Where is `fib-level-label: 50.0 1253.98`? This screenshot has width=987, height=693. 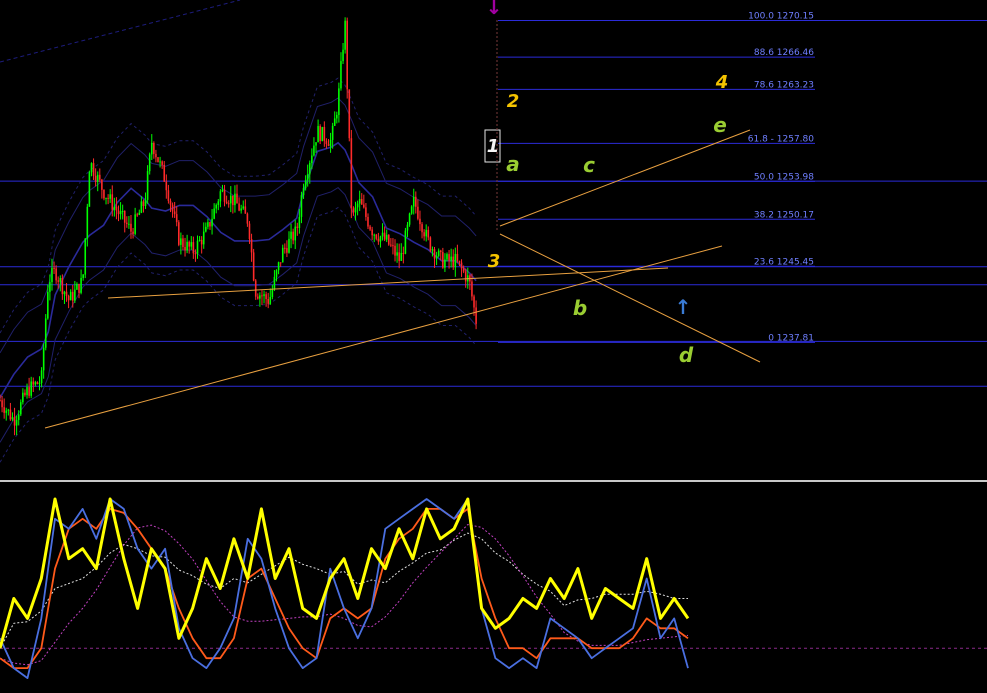 fib-level-label: 50.0 1253.98 is located at coordinates (784, 177).